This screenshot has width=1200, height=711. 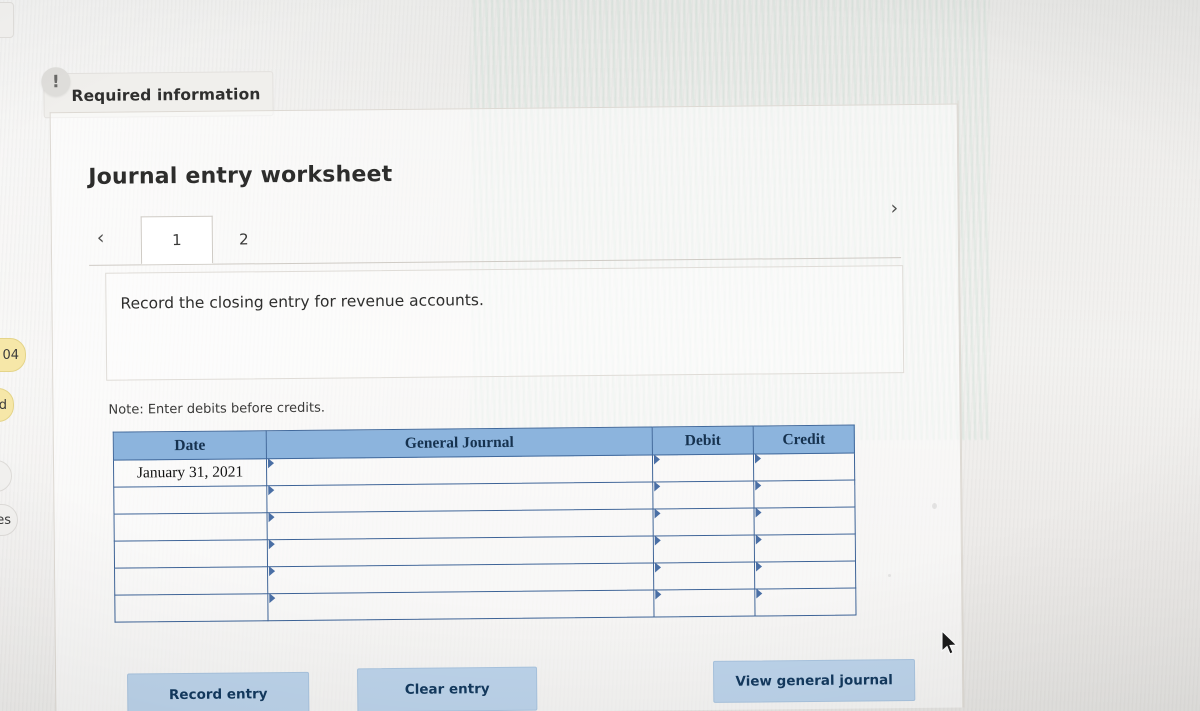 I want to click on tab-label: 1, so click(x=177, y=240).